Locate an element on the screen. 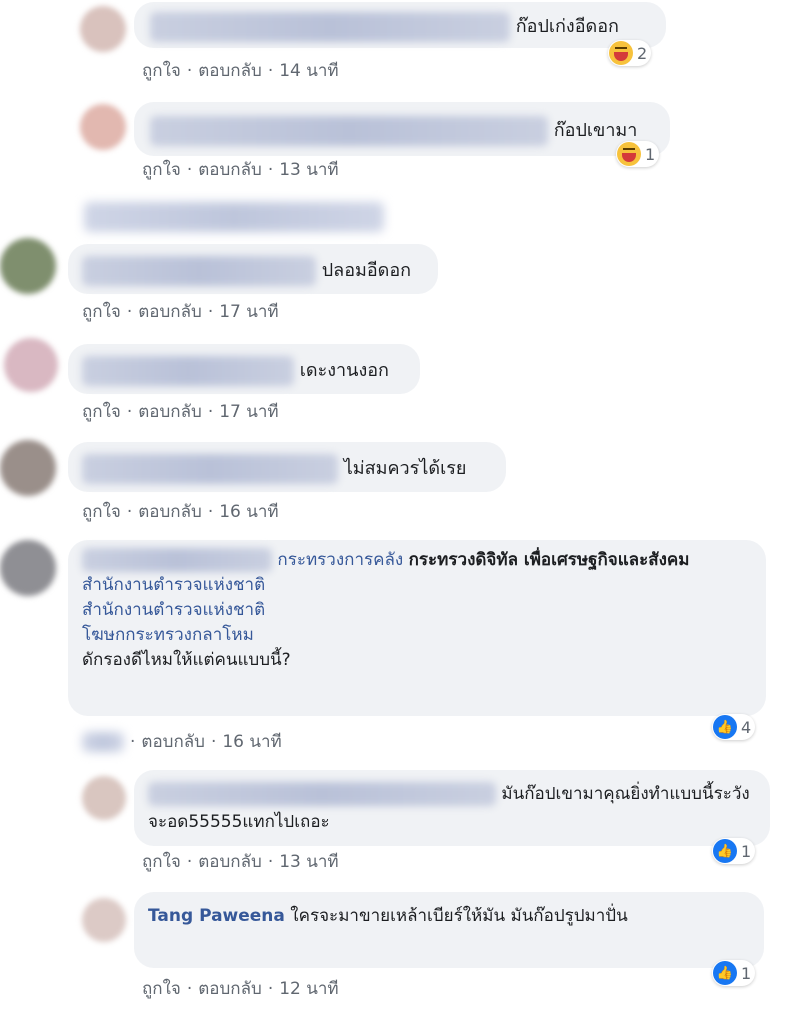  comment-text: ก๊อปเขามา is located at coordinates (595, 130).